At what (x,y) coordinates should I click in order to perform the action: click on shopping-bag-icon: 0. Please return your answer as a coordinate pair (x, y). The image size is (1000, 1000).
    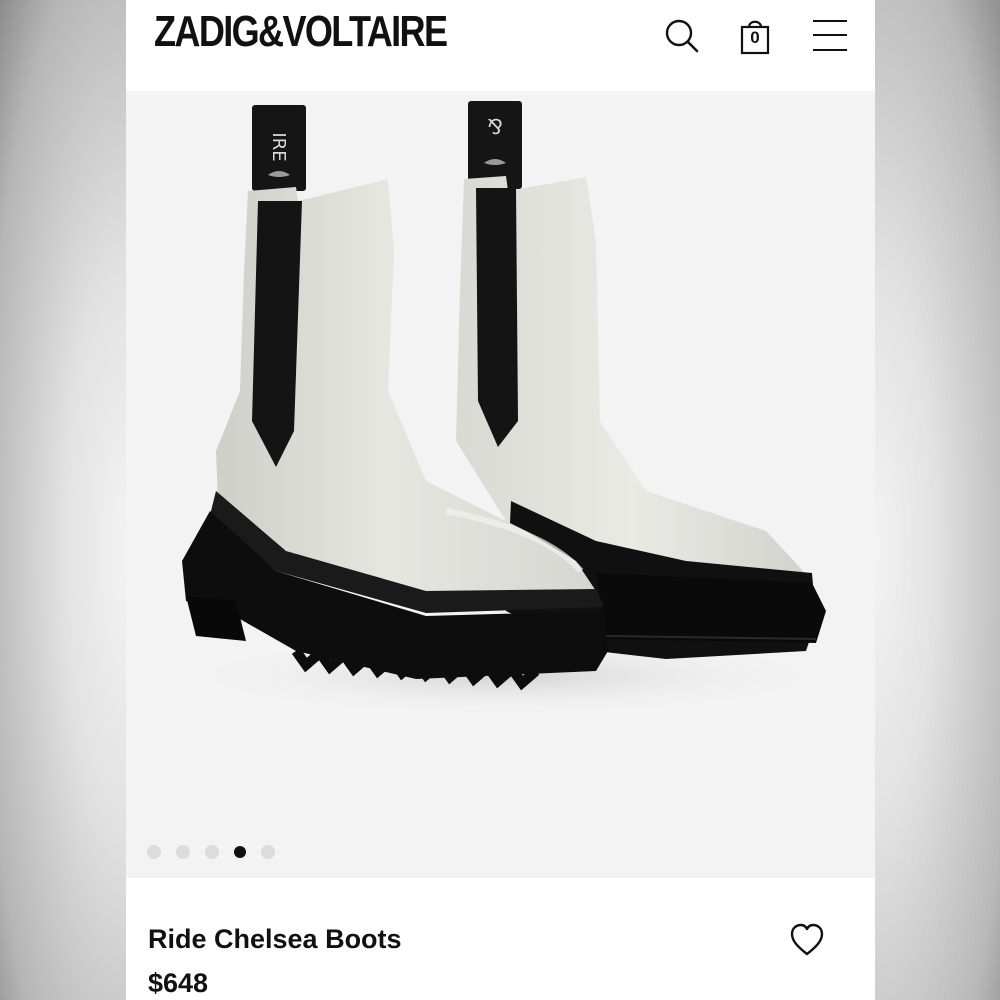
    Looking at the image, I should click on (755, 36).